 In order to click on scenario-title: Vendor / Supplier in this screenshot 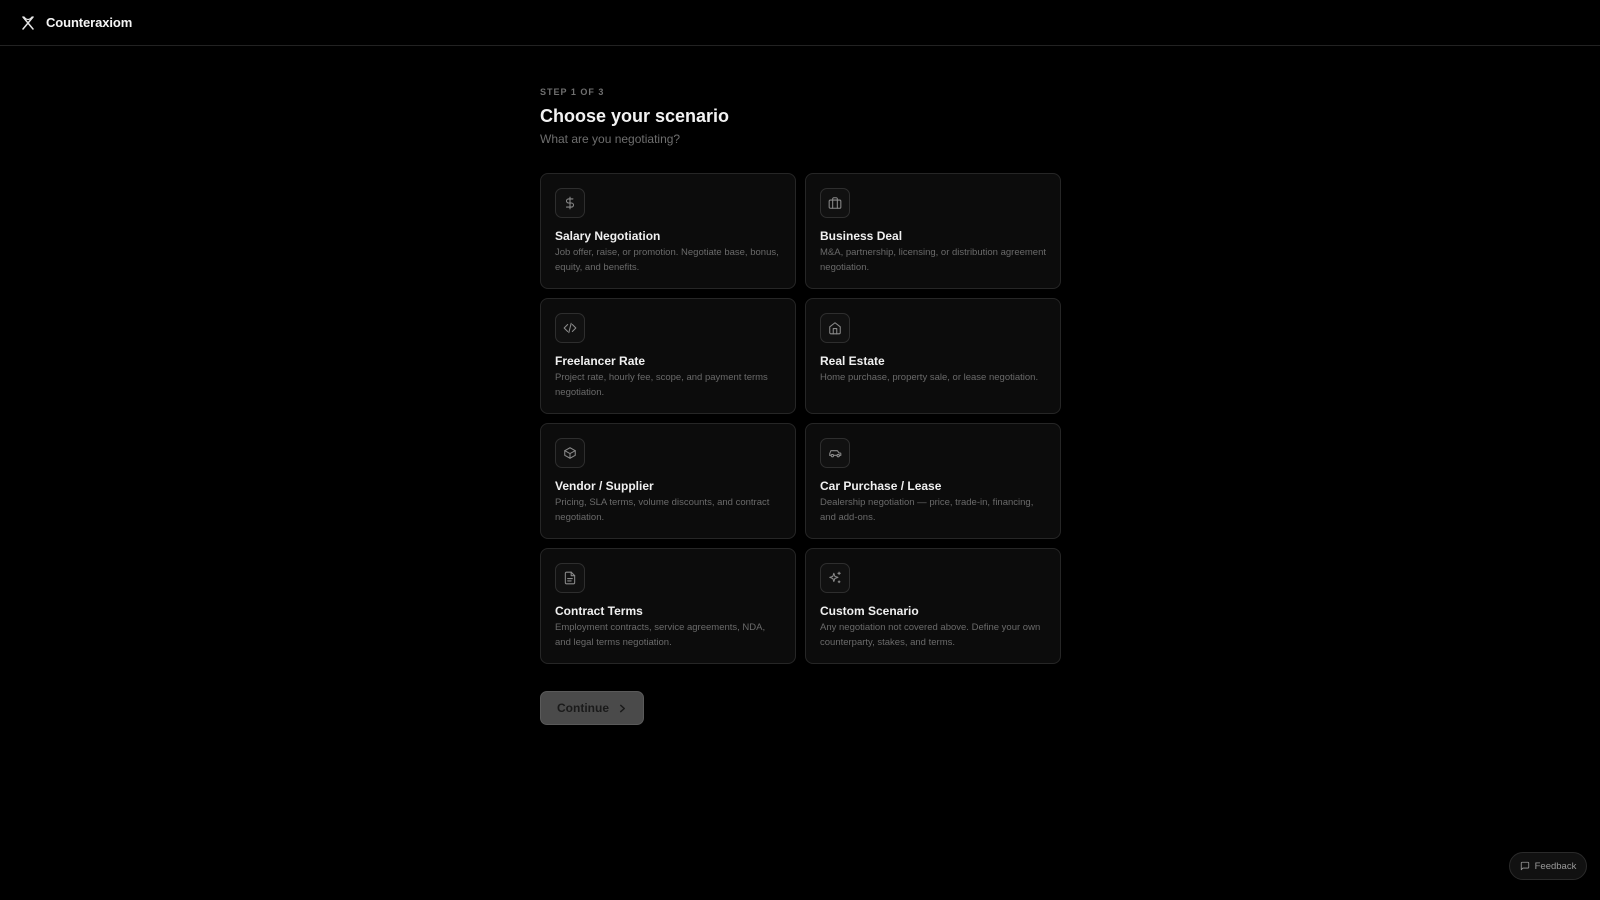, I will do `click(604, 486)`.